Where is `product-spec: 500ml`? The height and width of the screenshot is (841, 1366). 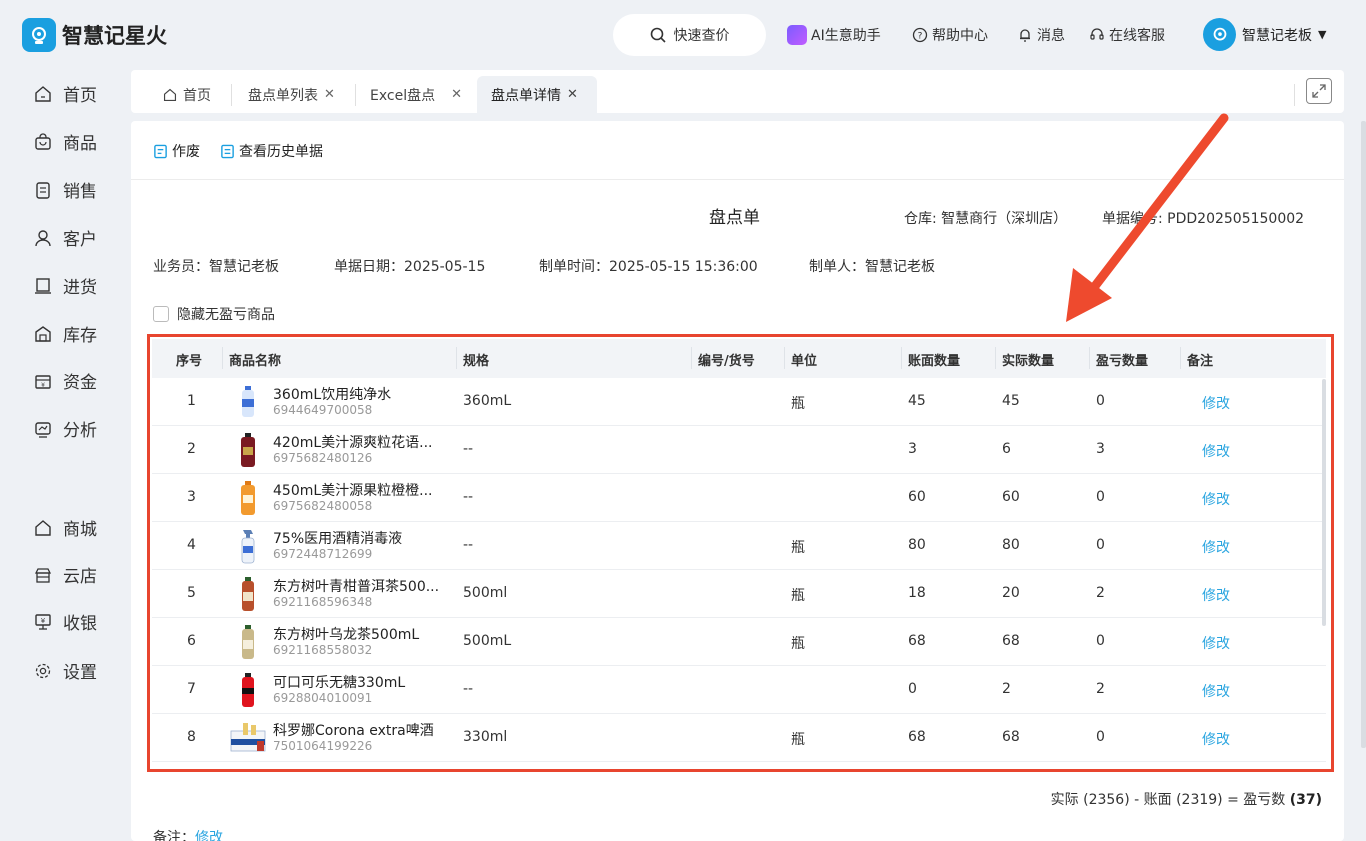
product-spec: 500ml is located at coordinates (485, 593).